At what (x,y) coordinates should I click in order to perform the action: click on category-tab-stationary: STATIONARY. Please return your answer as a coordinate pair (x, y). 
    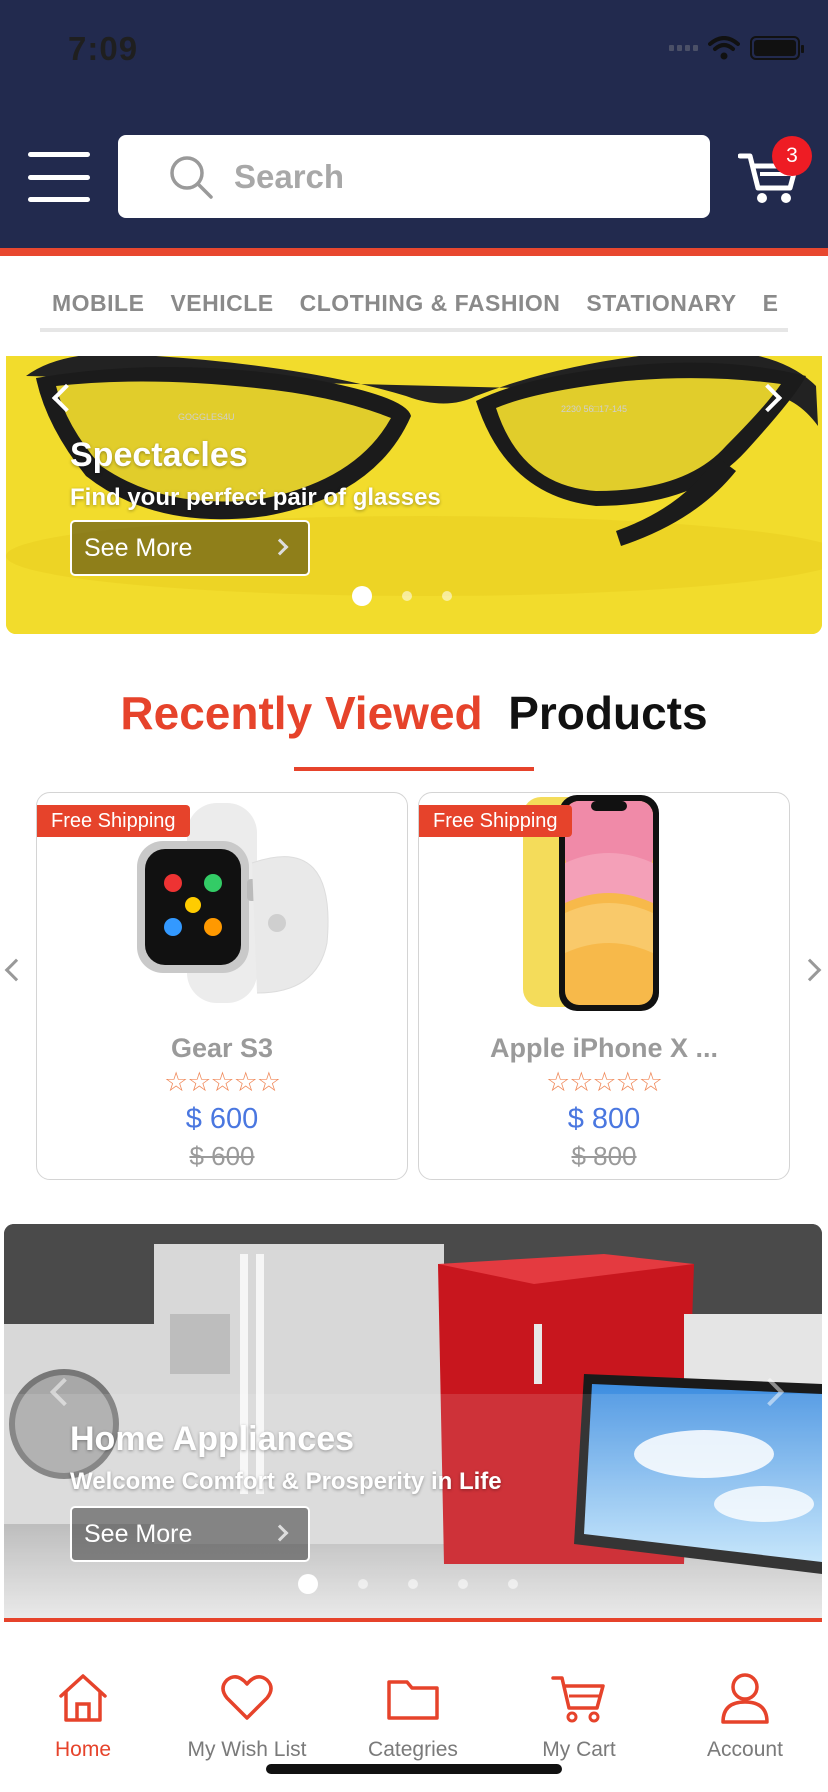
    Looking at the image, I should click on (661, 303).